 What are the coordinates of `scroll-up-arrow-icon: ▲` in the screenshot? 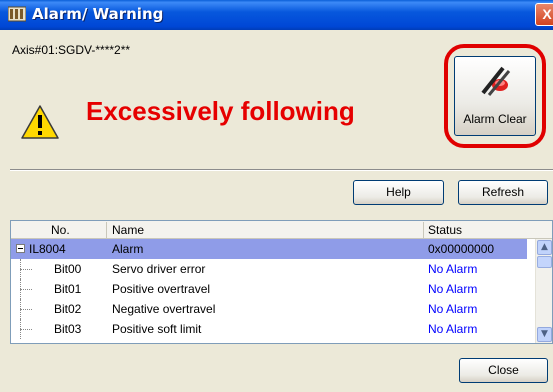 It's located at (544, 247).